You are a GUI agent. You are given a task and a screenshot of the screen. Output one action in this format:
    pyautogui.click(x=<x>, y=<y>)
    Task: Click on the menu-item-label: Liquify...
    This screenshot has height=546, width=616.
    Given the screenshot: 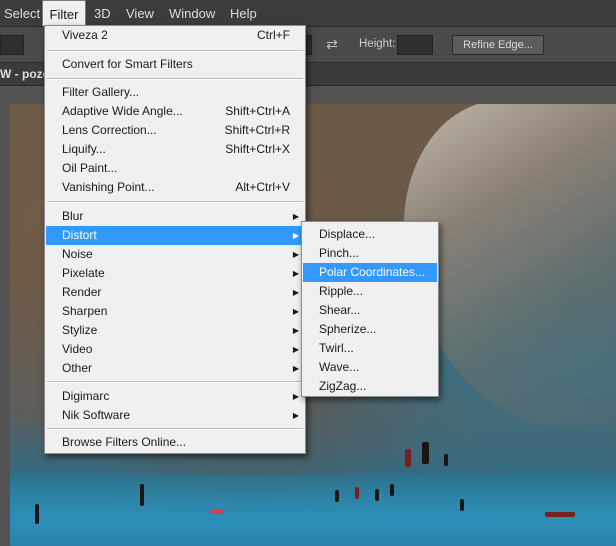 What is the action you would take?
    pyautogui.click(x=84, y=149)
    